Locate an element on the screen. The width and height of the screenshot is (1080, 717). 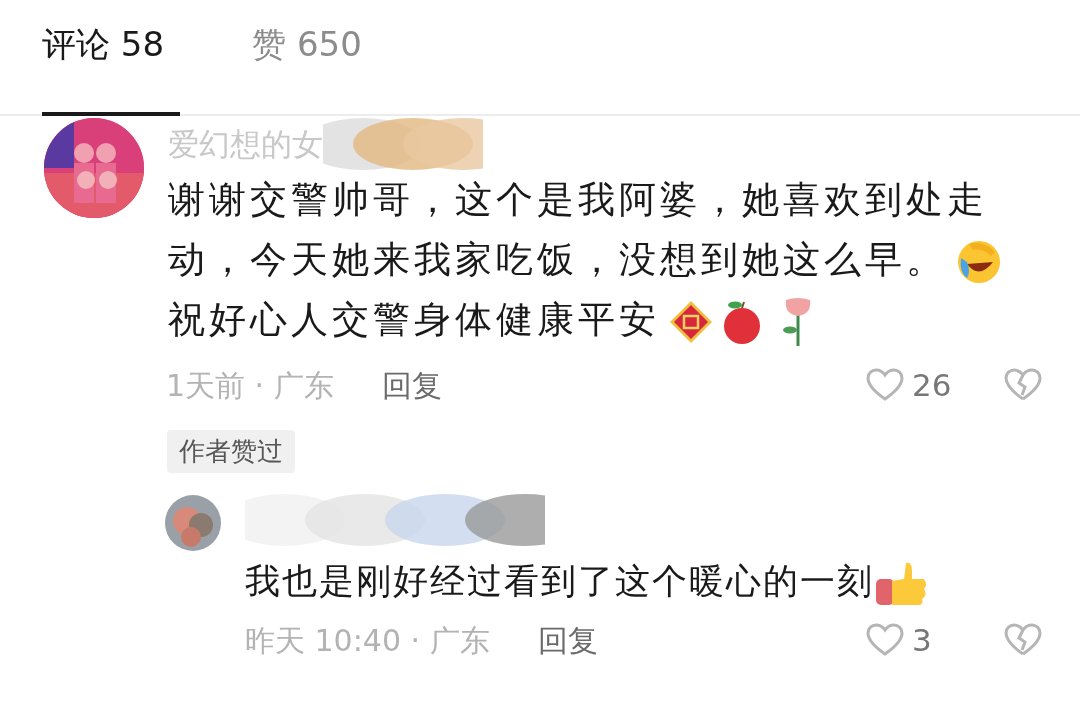
comment-time: 昨天 10:40 · 广东 is located at coordinates (367, 640).